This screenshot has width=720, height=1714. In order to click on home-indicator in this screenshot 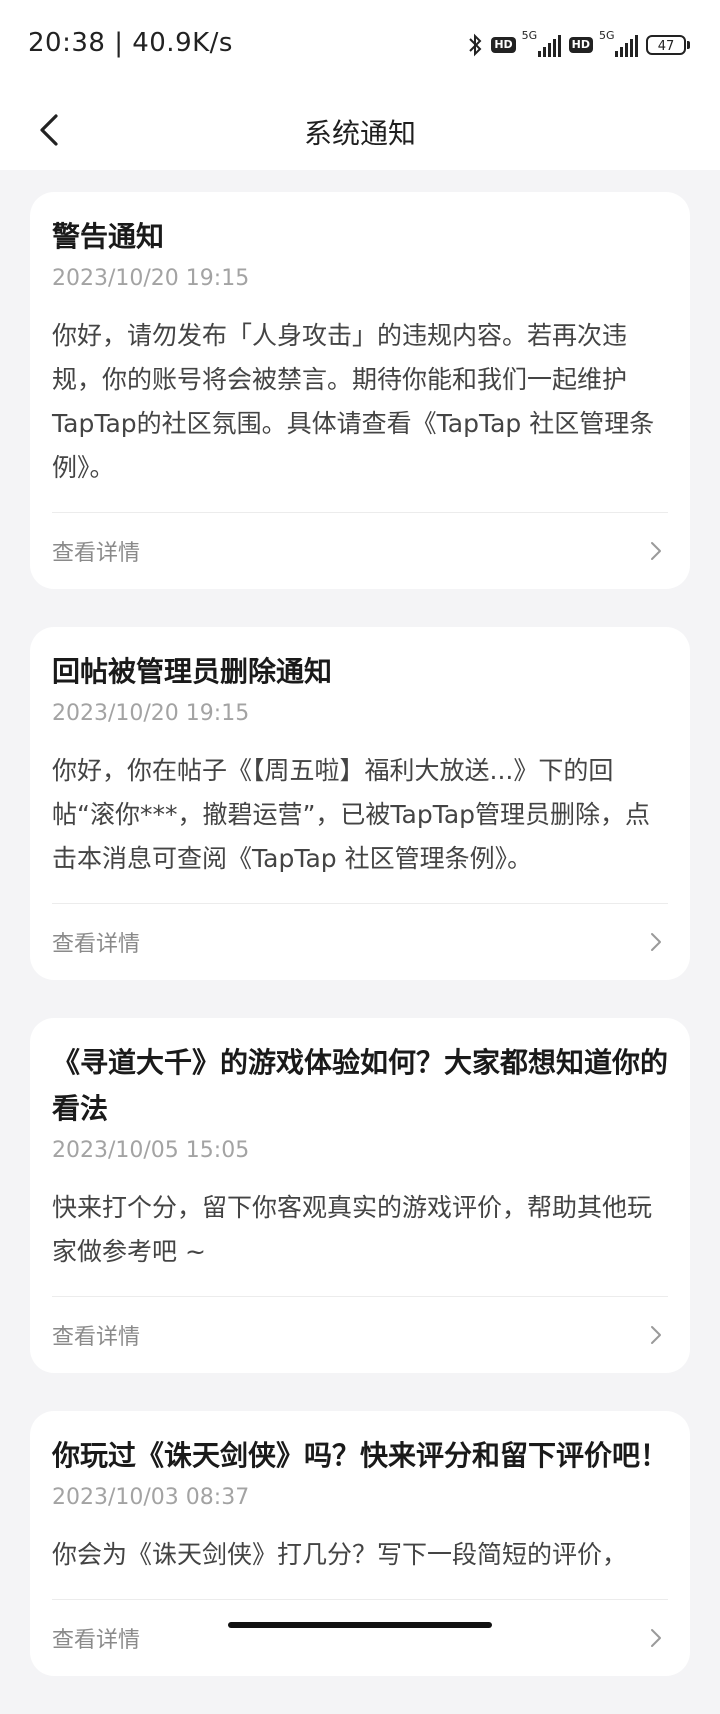, I will do `click(360, 1625)`.